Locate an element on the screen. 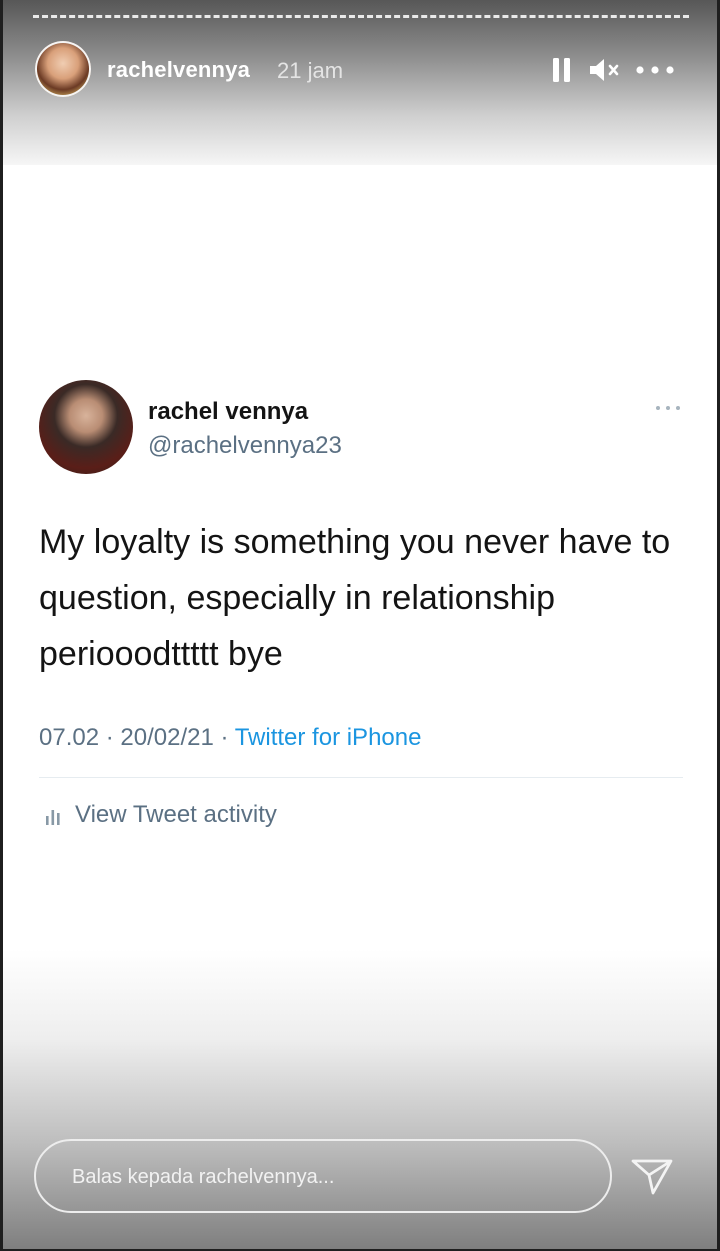 This screenshot has height=1251, width=720. story-time: 21 jam is located at coordinates (310, 70).